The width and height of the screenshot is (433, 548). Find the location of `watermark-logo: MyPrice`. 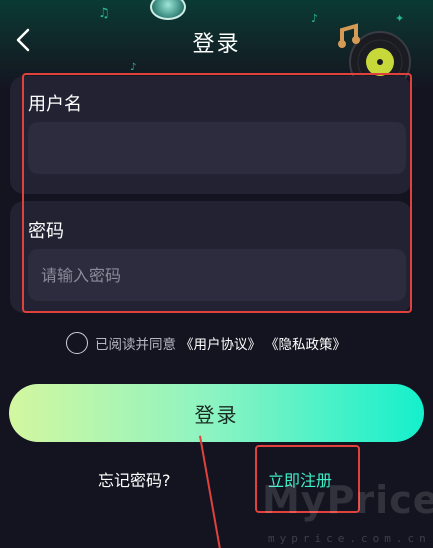

watermark-logo: MyPrice is located at coordinates (347, 500).